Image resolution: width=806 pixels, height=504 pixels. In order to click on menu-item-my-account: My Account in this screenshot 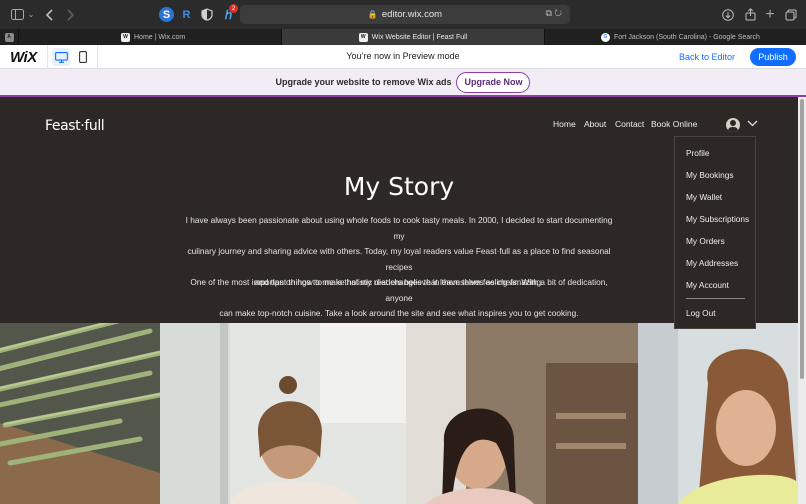, I will do `click(707, 285)`.